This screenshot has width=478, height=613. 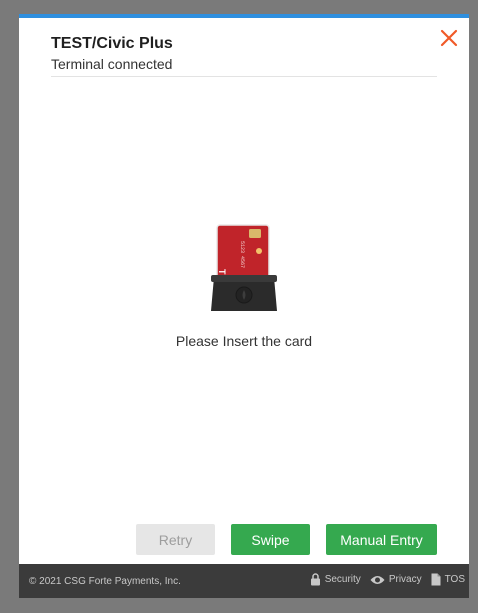 I want to click on swipe-button: Swipe, so click(x=270, y=539).